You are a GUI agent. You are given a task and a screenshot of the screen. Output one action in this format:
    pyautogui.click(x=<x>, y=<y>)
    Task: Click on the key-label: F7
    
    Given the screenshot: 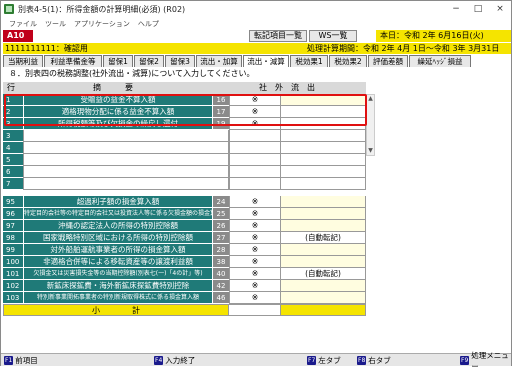 What is the action you would take?
    pyautogui.click(x=312, y=360)
    